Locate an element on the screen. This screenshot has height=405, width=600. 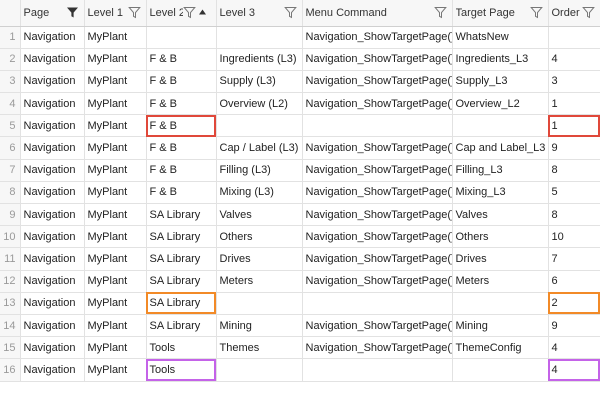
table-cell: Mixing (L3) is located at coordinates (259, 193).